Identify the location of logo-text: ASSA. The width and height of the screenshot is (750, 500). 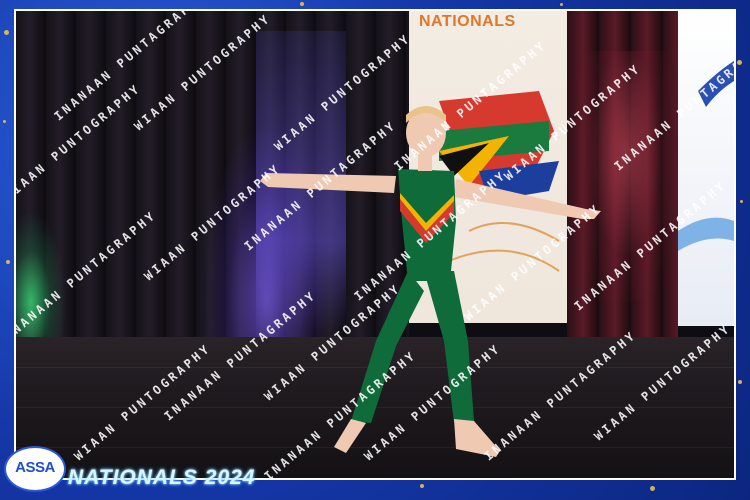
(35, 467).